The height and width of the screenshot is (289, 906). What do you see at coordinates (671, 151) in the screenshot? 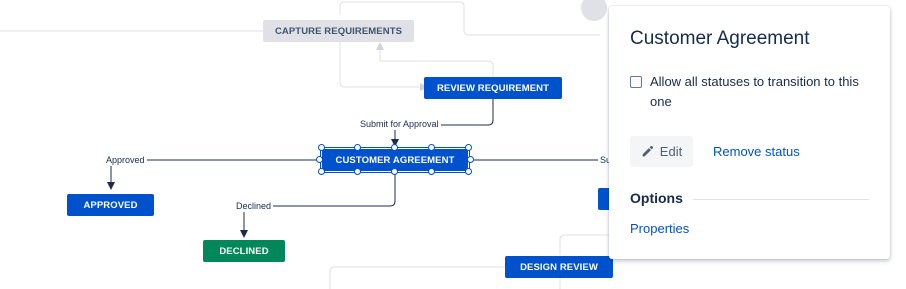
I see `edit-button-label: Edit` at bounding box center [671, 151].